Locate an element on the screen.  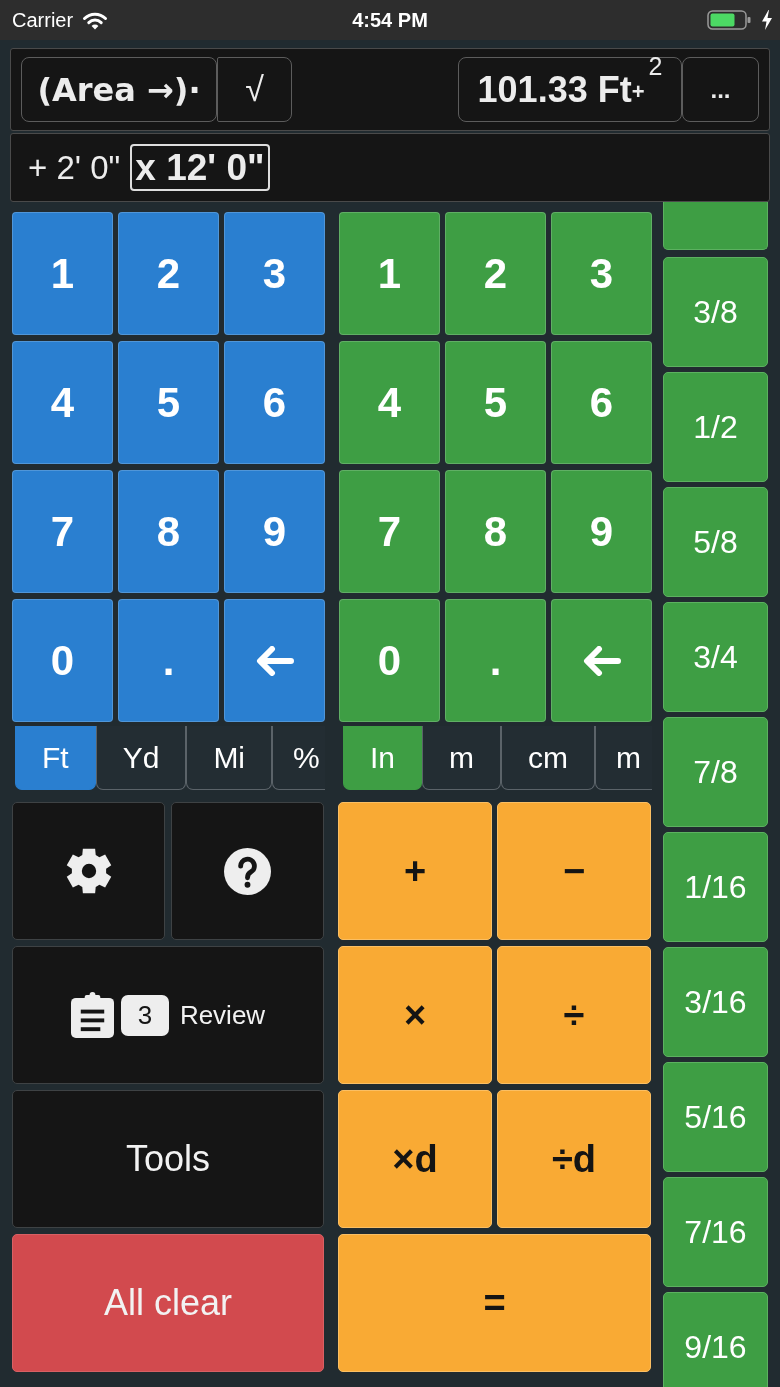
fraction-key: 7/16 is located at coordinates (715, 1232).